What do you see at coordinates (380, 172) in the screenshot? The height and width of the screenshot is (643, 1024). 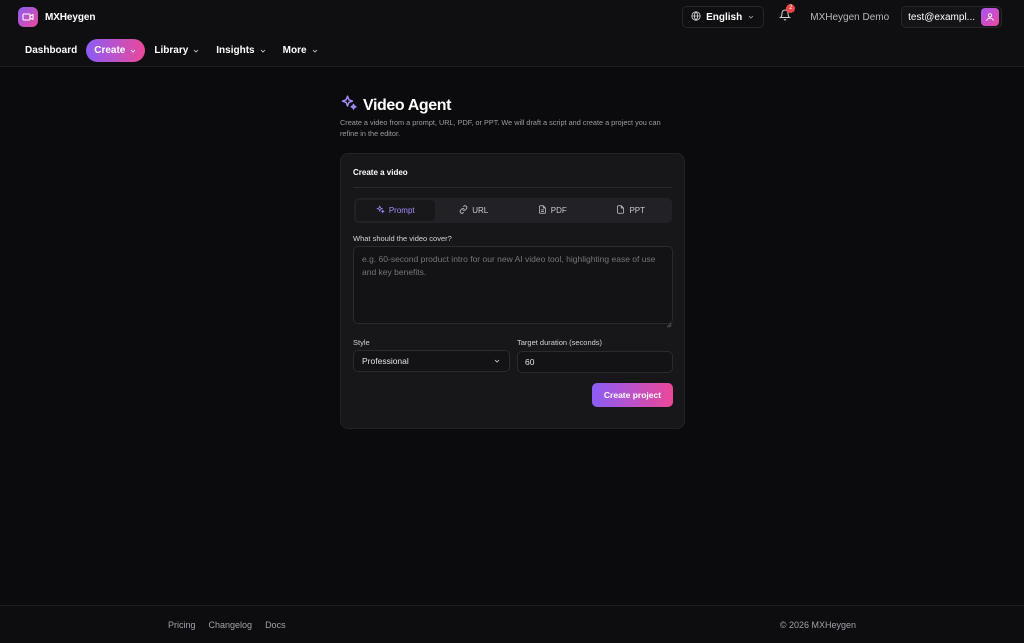 I see `card-title: Create a video` at bounding box center [380, 172].